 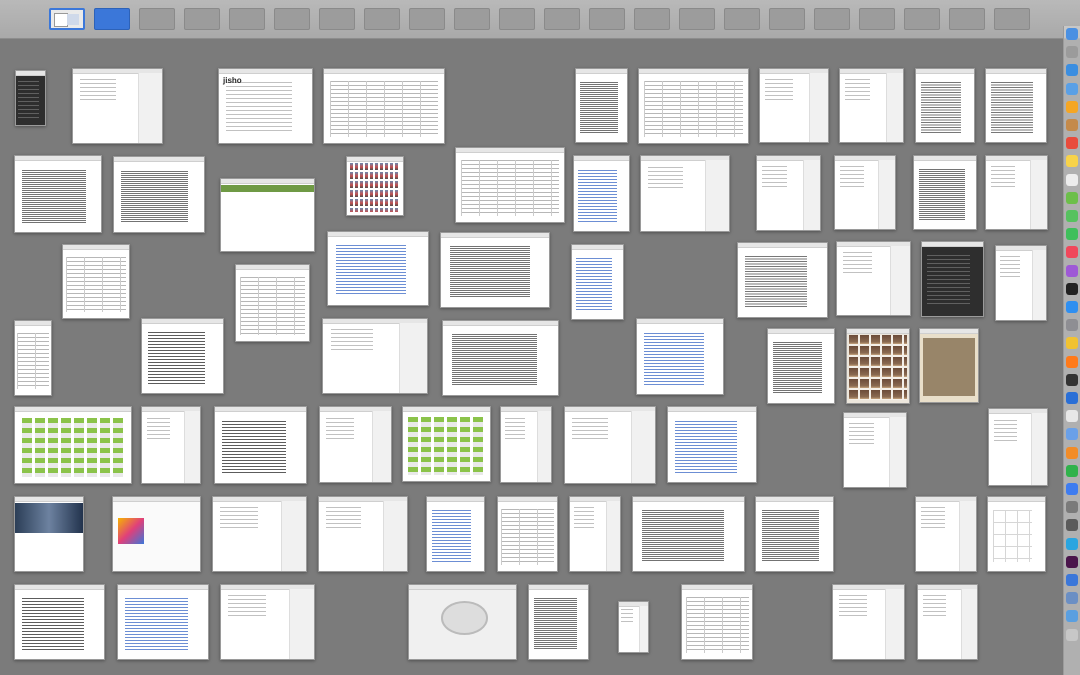 I want to click on chrome-icon, so click(x=1072, y=343).